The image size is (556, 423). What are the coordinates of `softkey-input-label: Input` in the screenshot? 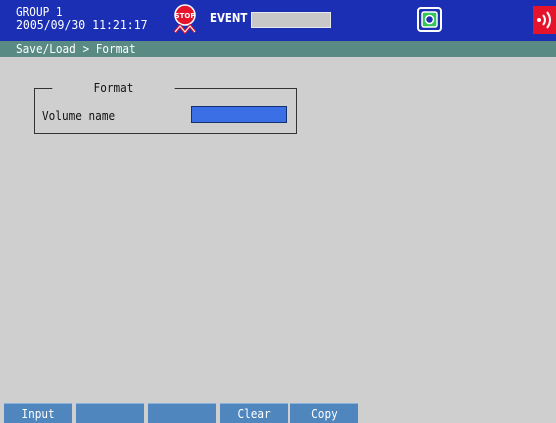 It's located at (38, 414).